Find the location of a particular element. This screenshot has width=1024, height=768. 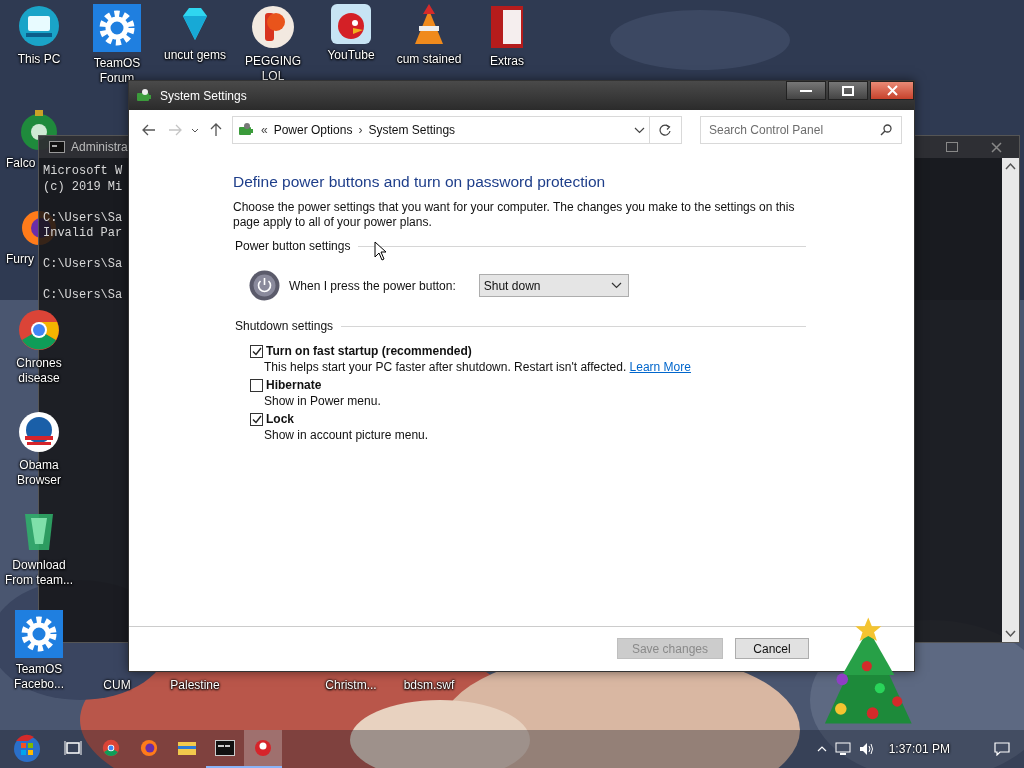

option-label: Hibernate is located at coordinates (294, 385).